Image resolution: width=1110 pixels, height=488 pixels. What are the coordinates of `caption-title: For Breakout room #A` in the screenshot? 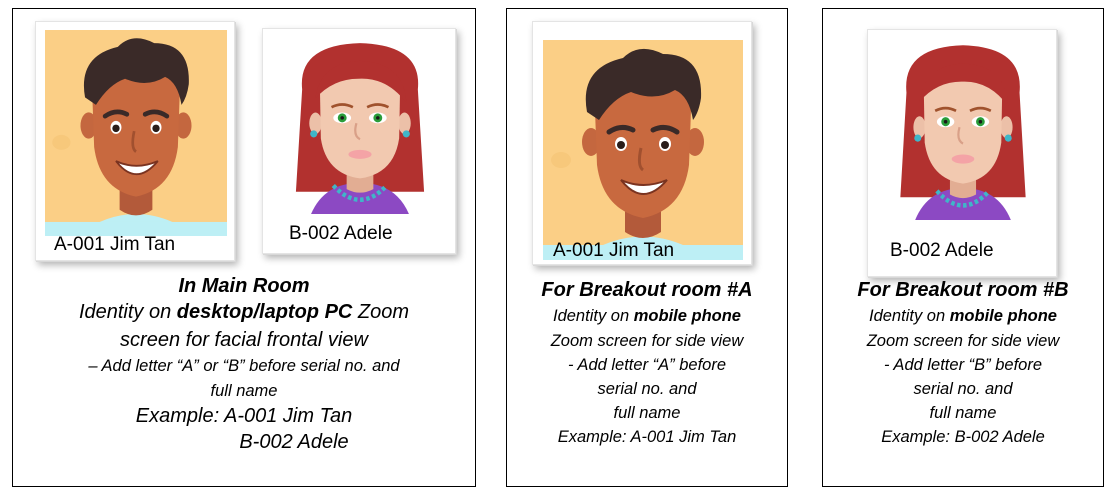 It's located at (647, 290).